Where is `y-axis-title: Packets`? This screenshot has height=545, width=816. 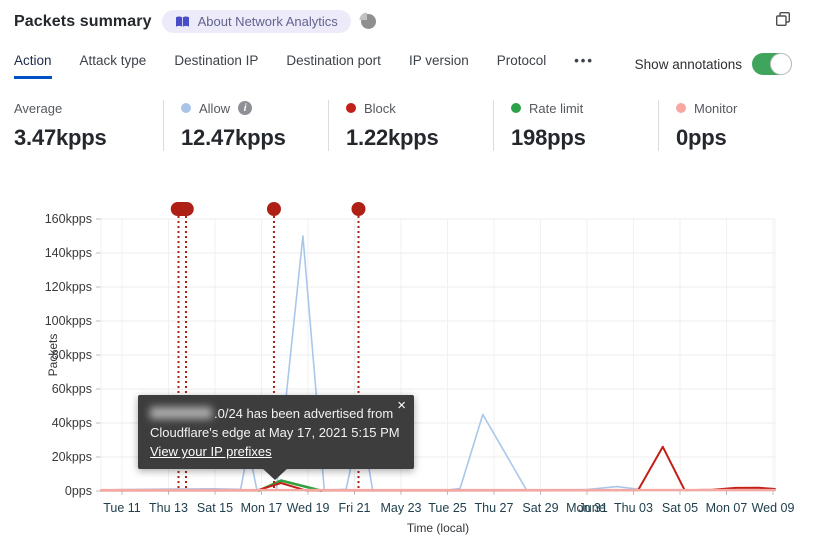 y-axis-title: Packets is located at coordinates (53, 355).